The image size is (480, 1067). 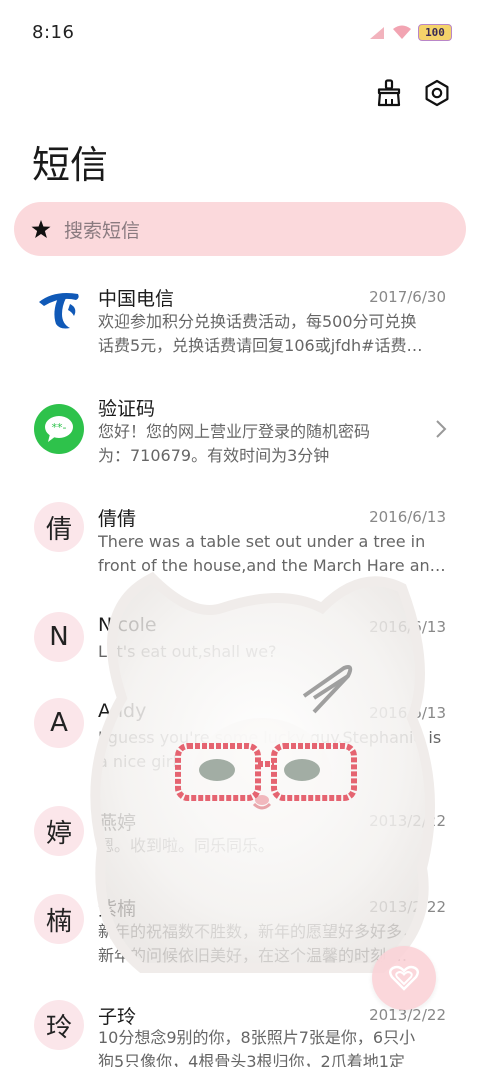 I want to click on wifi-icon, so click(x=402, y=32).